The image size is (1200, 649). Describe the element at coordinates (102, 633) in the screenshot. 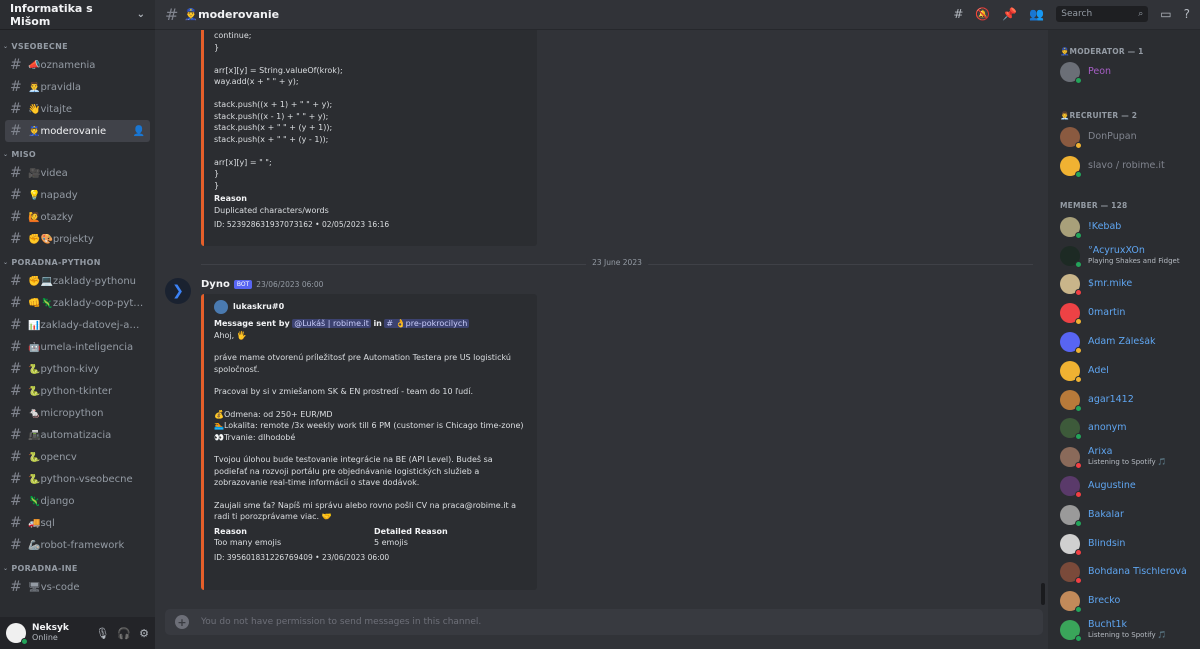

I see `microphone-icon: 🎙` at that location.